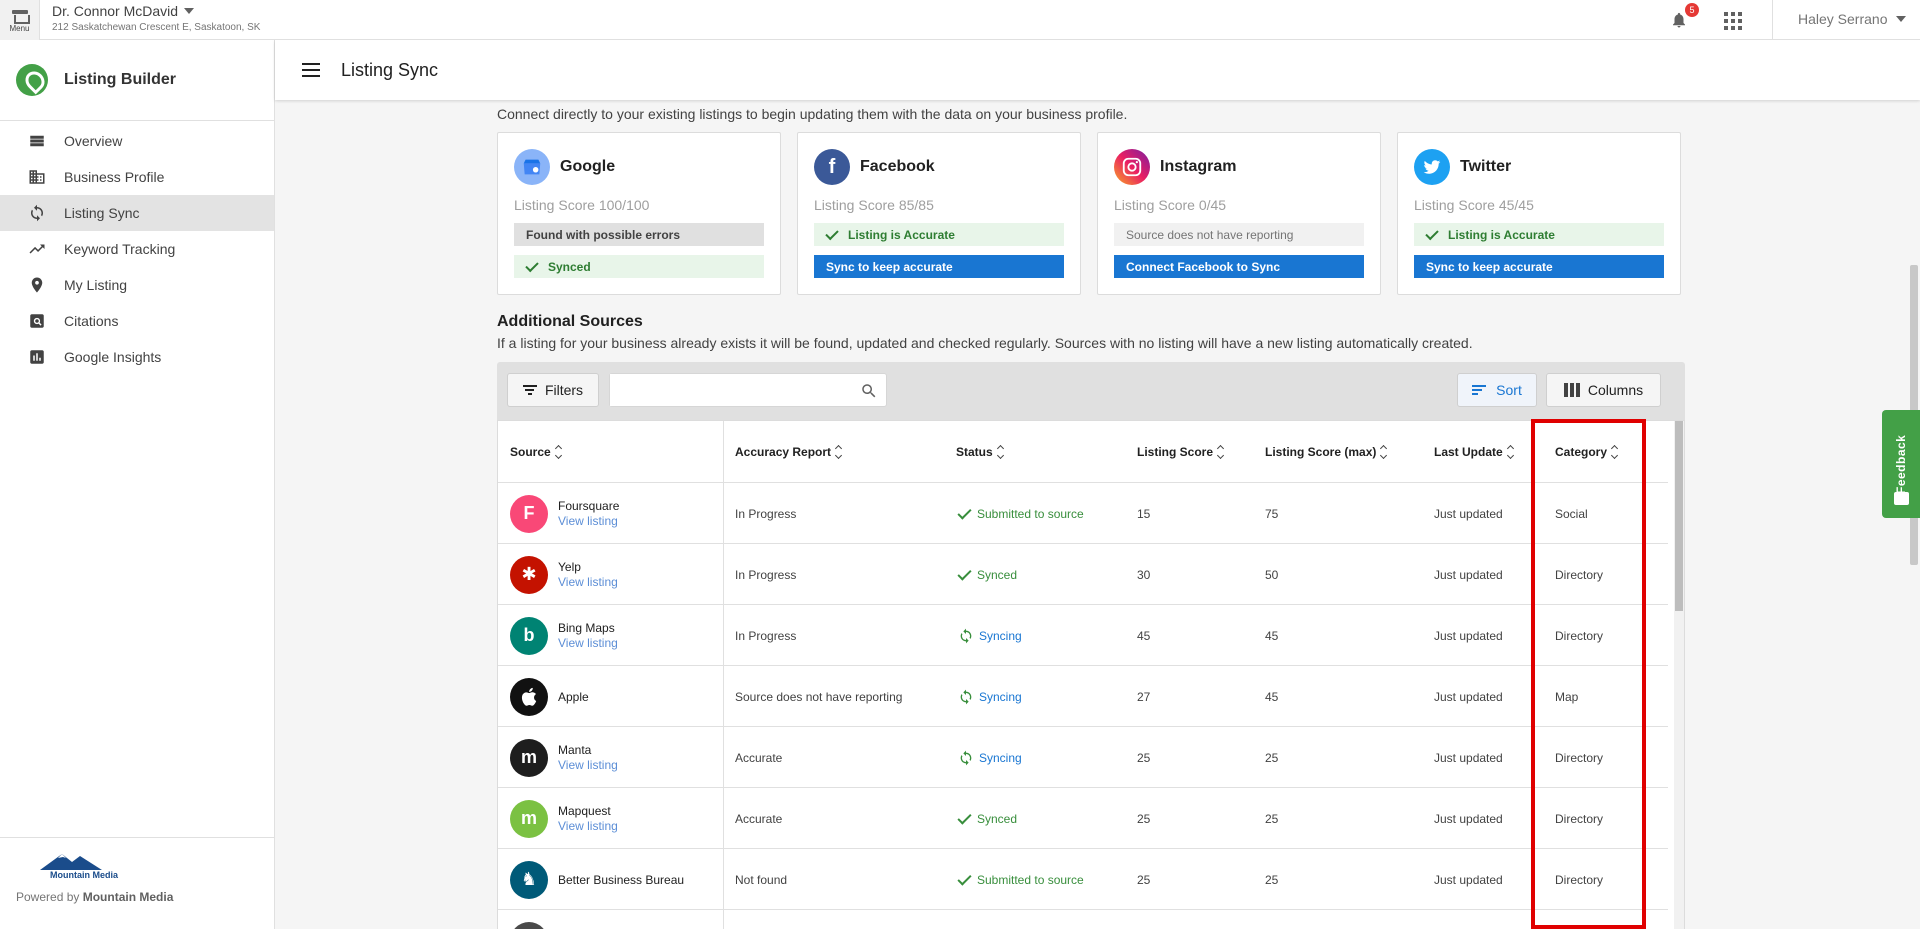 This screenshot has height=929, width=1920. What do you see at coordinates (1587, 452) in the screenshot?
I see `column-header-category: Category` at bounding box center [1587, 452].